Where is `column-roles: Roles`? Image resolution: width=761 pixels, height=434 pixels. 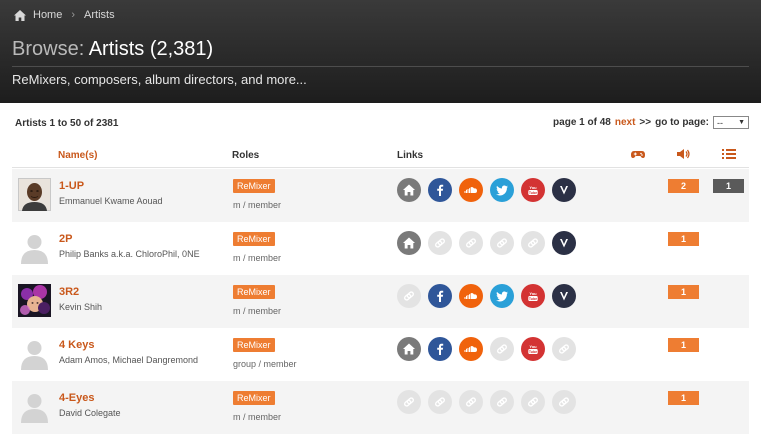 column-roles: Roles is located at coordinates (246, 155).